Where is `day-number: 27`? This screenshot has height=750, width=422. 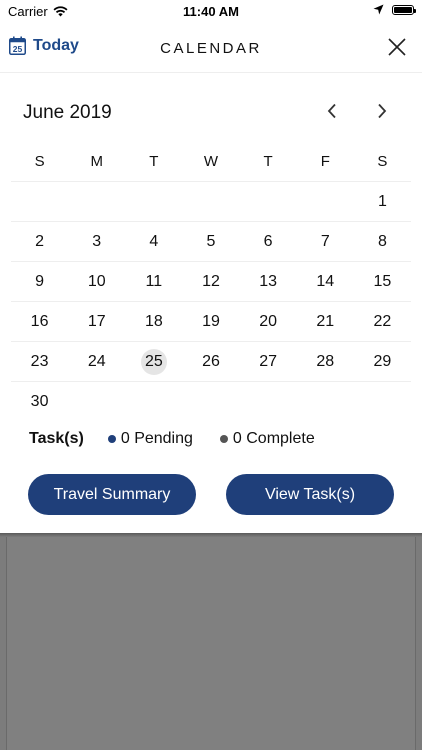
day-number: 27 is located at coordinates (268, 361).